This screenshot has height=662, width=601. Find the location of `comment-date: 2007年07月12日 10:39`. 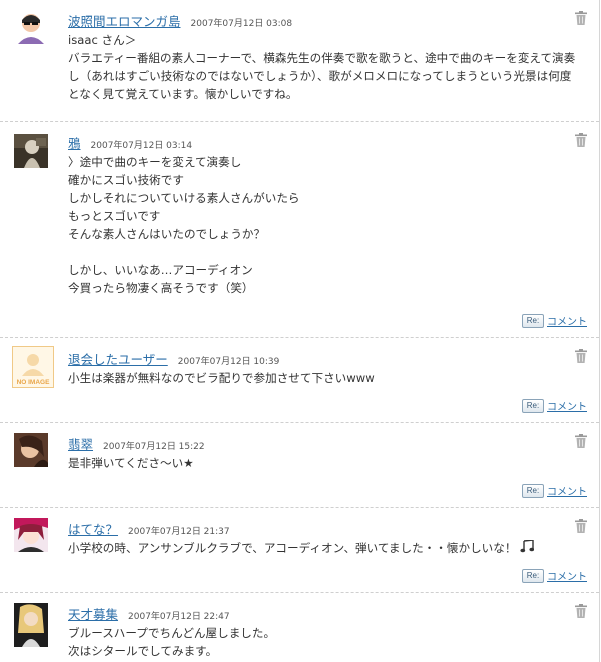

comment-date: 2007年07月12日 10:39 is located at coordinates (228, 362).